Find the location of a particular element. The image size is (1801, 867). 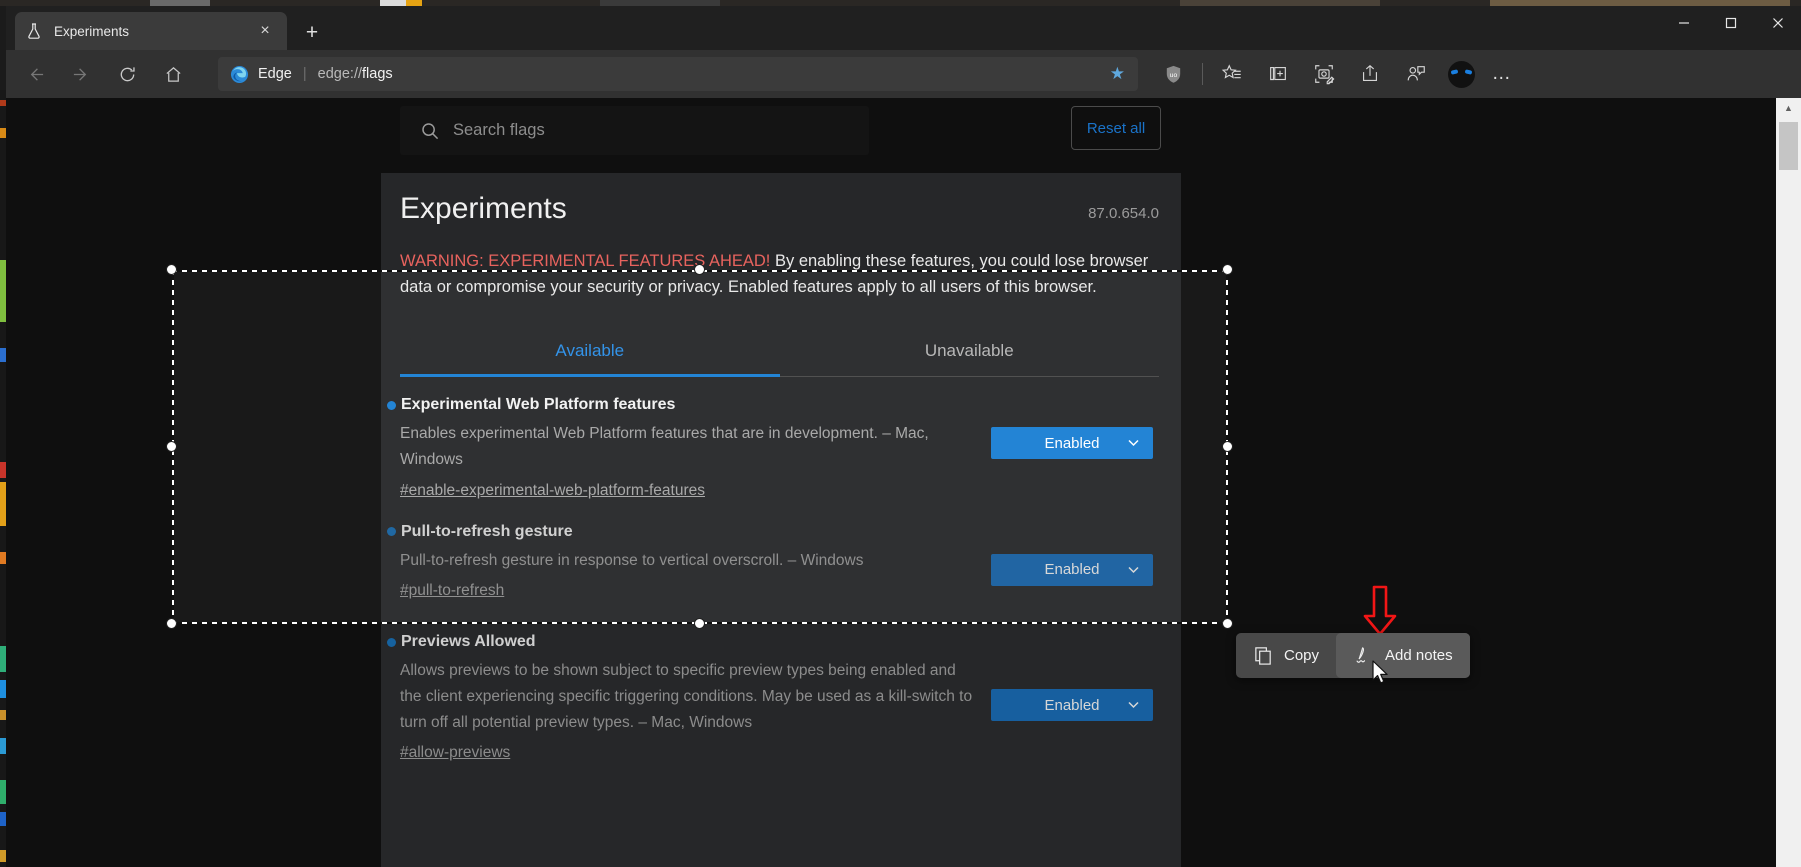

context-menu-label: Add notes is located at coordinates (1419, 655).